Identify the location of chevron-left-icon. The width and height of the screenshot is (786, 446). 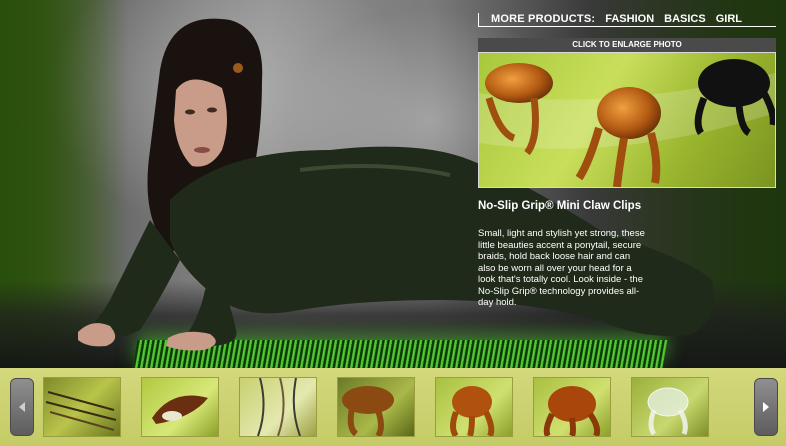
(22, 407).